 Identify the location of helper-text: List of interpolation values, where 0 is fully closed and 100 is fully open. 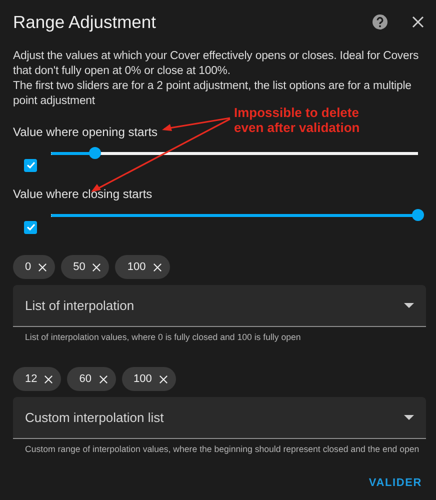
(163, 337).